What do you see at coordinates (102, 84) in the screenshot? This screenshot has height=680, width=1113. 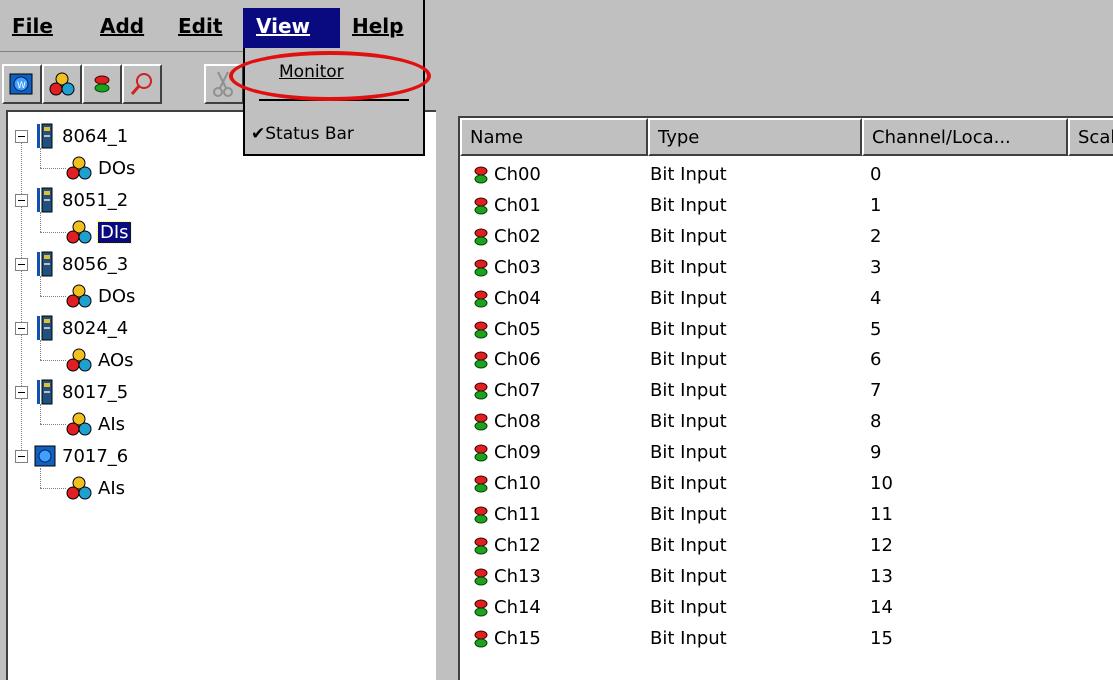 I see `bit-io-button` at bounding box center [102, 84].